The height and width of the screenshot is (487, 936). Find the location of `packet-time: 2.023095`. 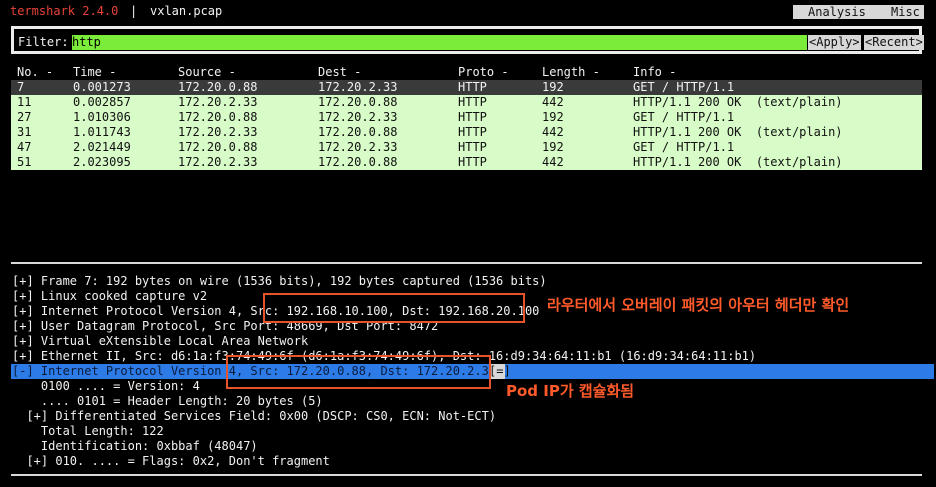

packet-time: 2.023095 is located at coordinates (102, 162).